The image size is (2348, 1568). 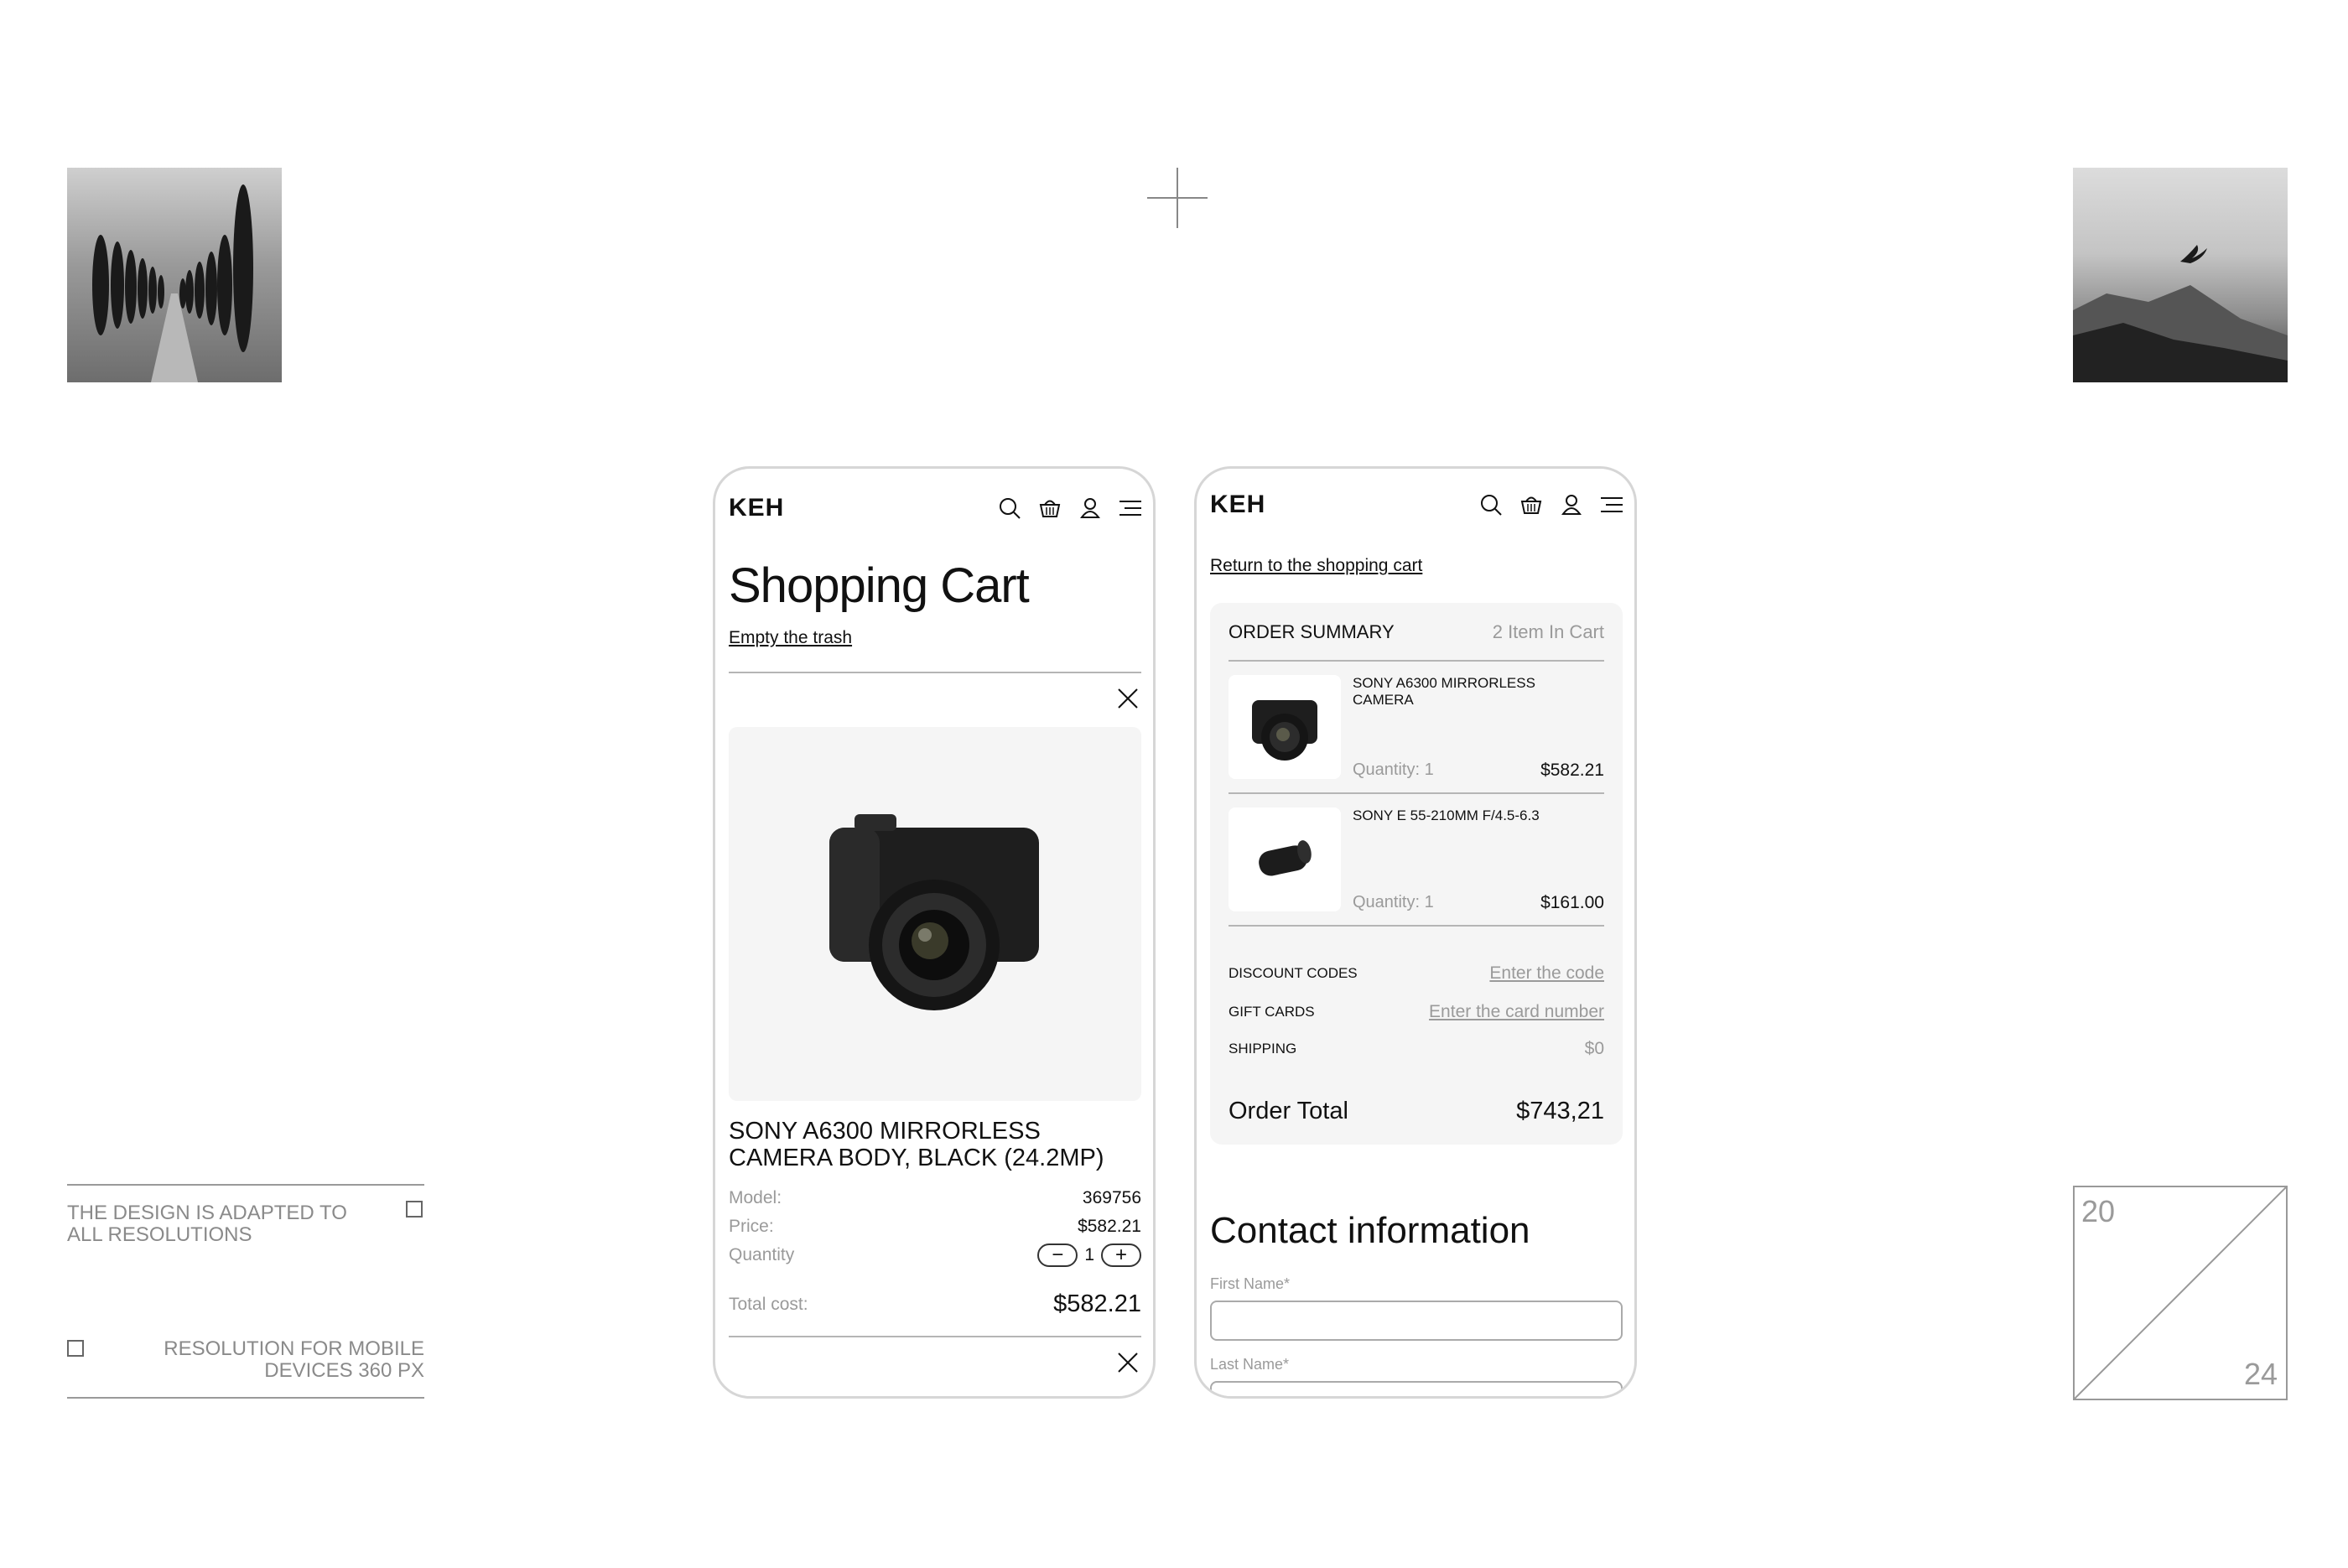 I want to click on price-row: Price: $582.21, so click(x=935, y=1226).